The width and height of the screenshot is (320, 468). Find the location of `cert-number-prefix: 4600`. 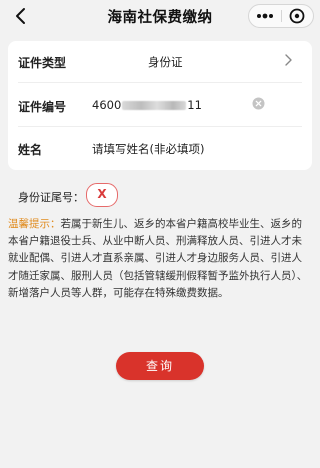

cert-number-prefix: 4600 is located at coordinates (107, 105).